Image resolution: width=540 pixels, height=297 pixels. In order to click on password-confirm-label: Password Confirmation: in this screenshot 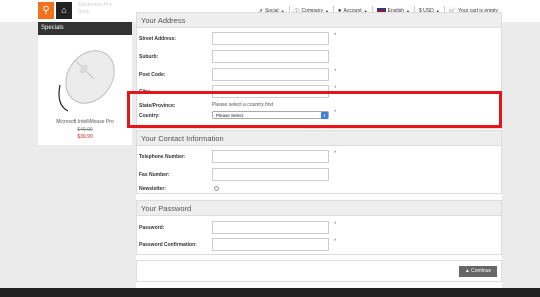, I will do `click(168, 245)`.